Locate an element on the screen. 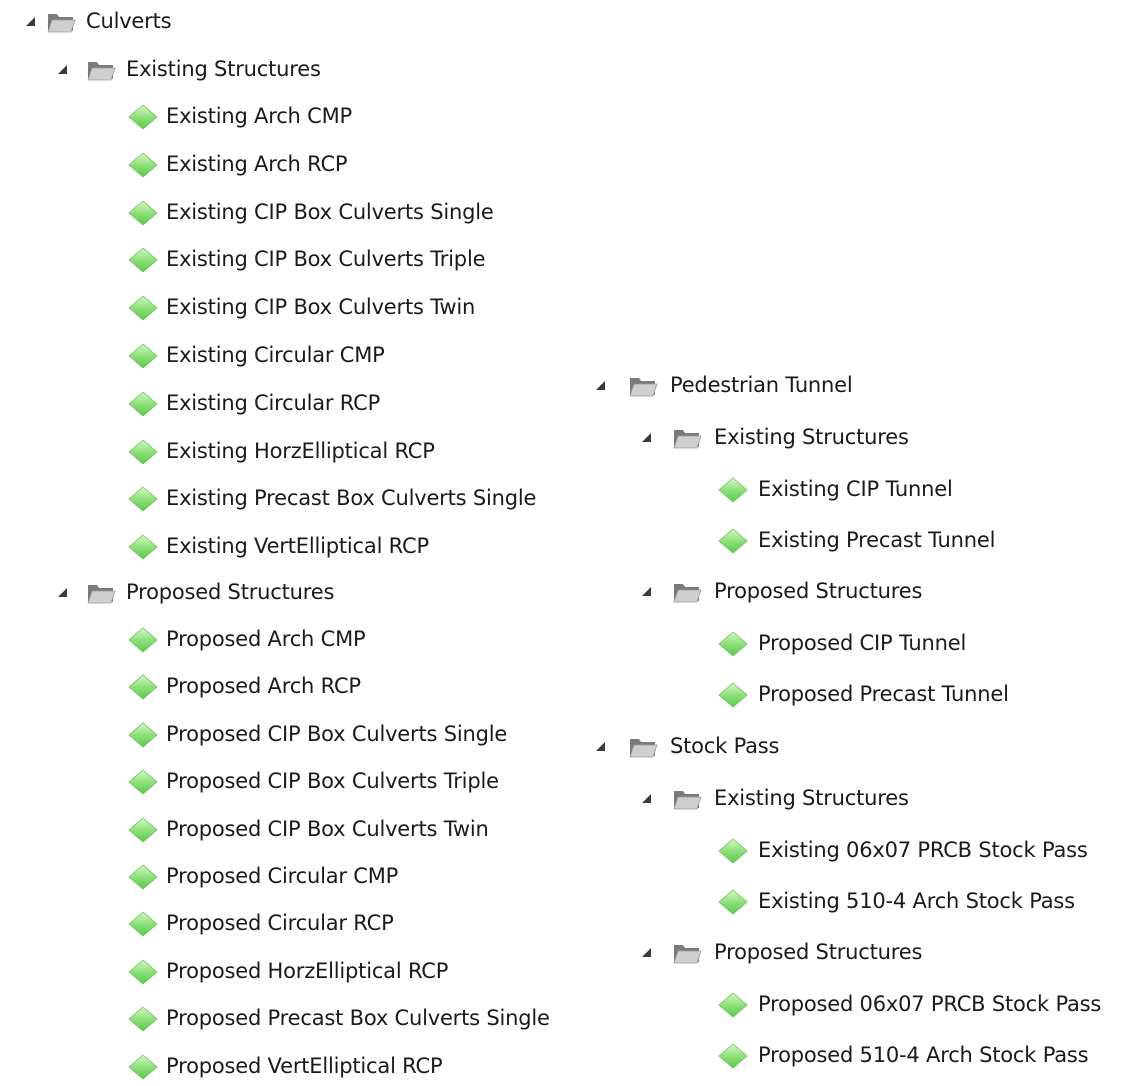  tree-item: Proposed 06x07 PRCB Stock Pass is located at coordinates (855, 1005).